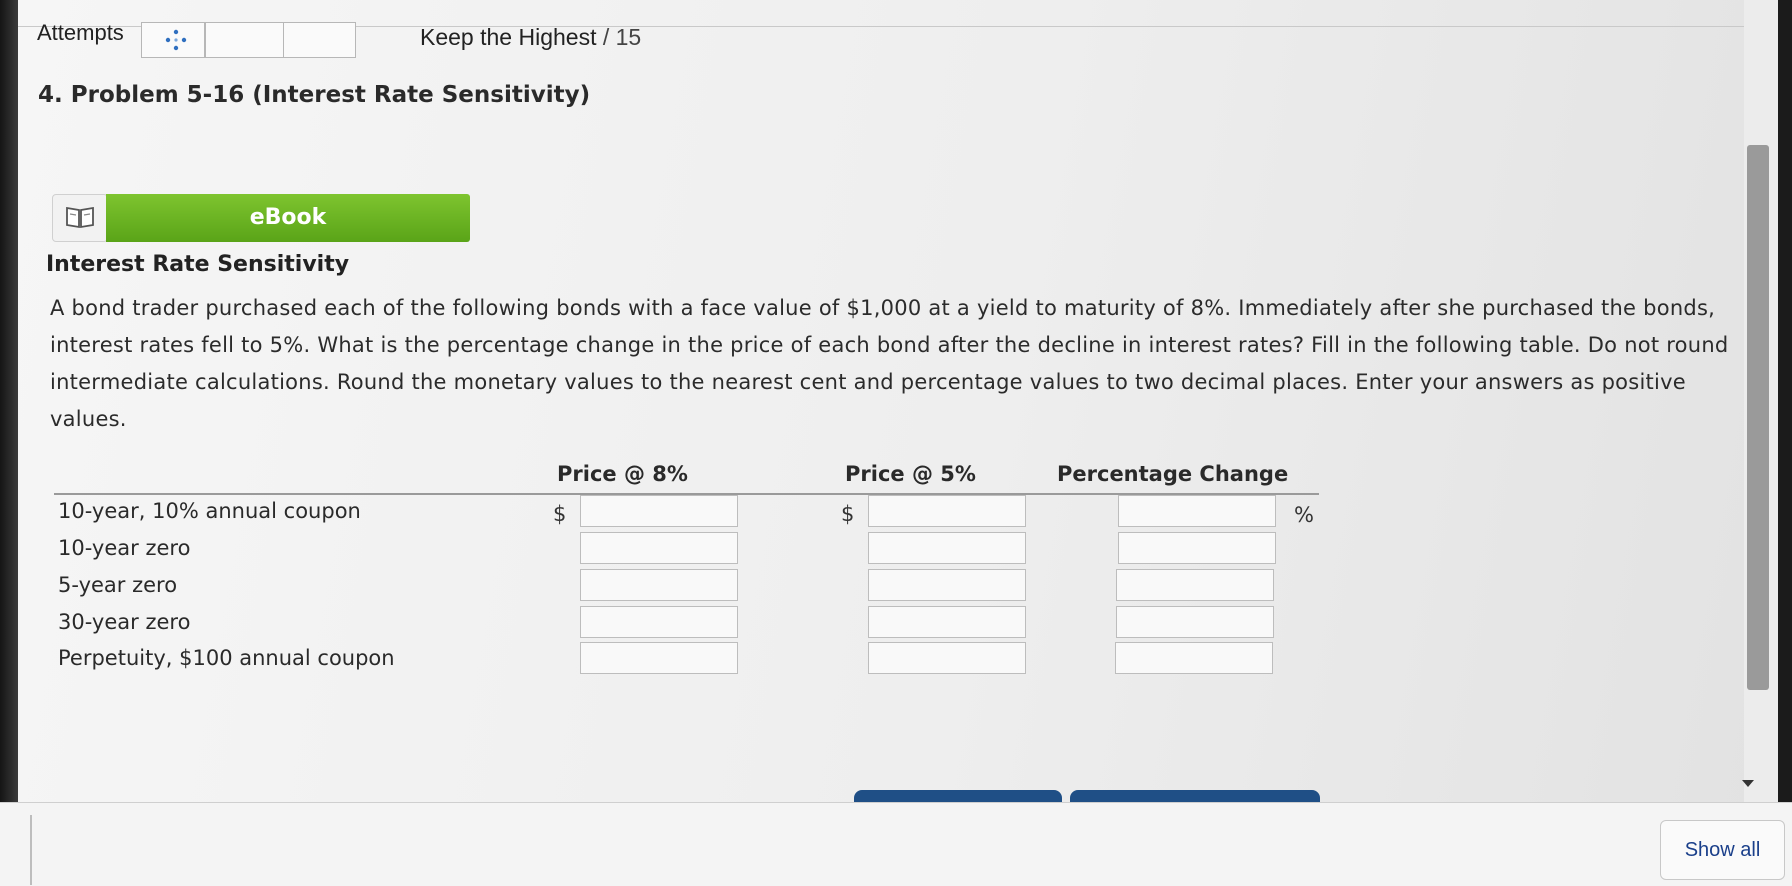 Image resolution: width=1792 pixels, height=886 pixels. I want to click on section-heading: Interest Rate Sensitivity, so click(198, 264).